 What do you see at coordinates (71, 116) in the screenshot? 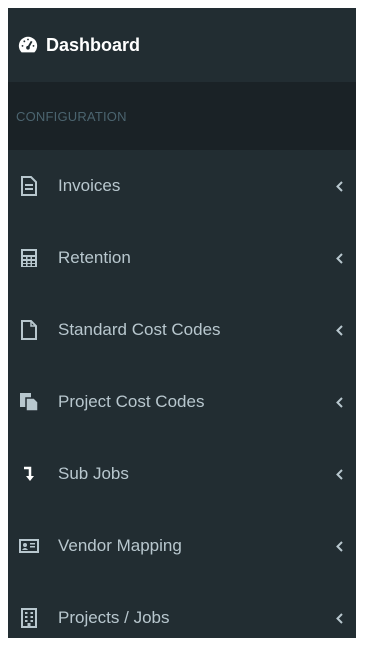
I see `section-header-label: CONFIGURATION` at bounding box center [71, 116].